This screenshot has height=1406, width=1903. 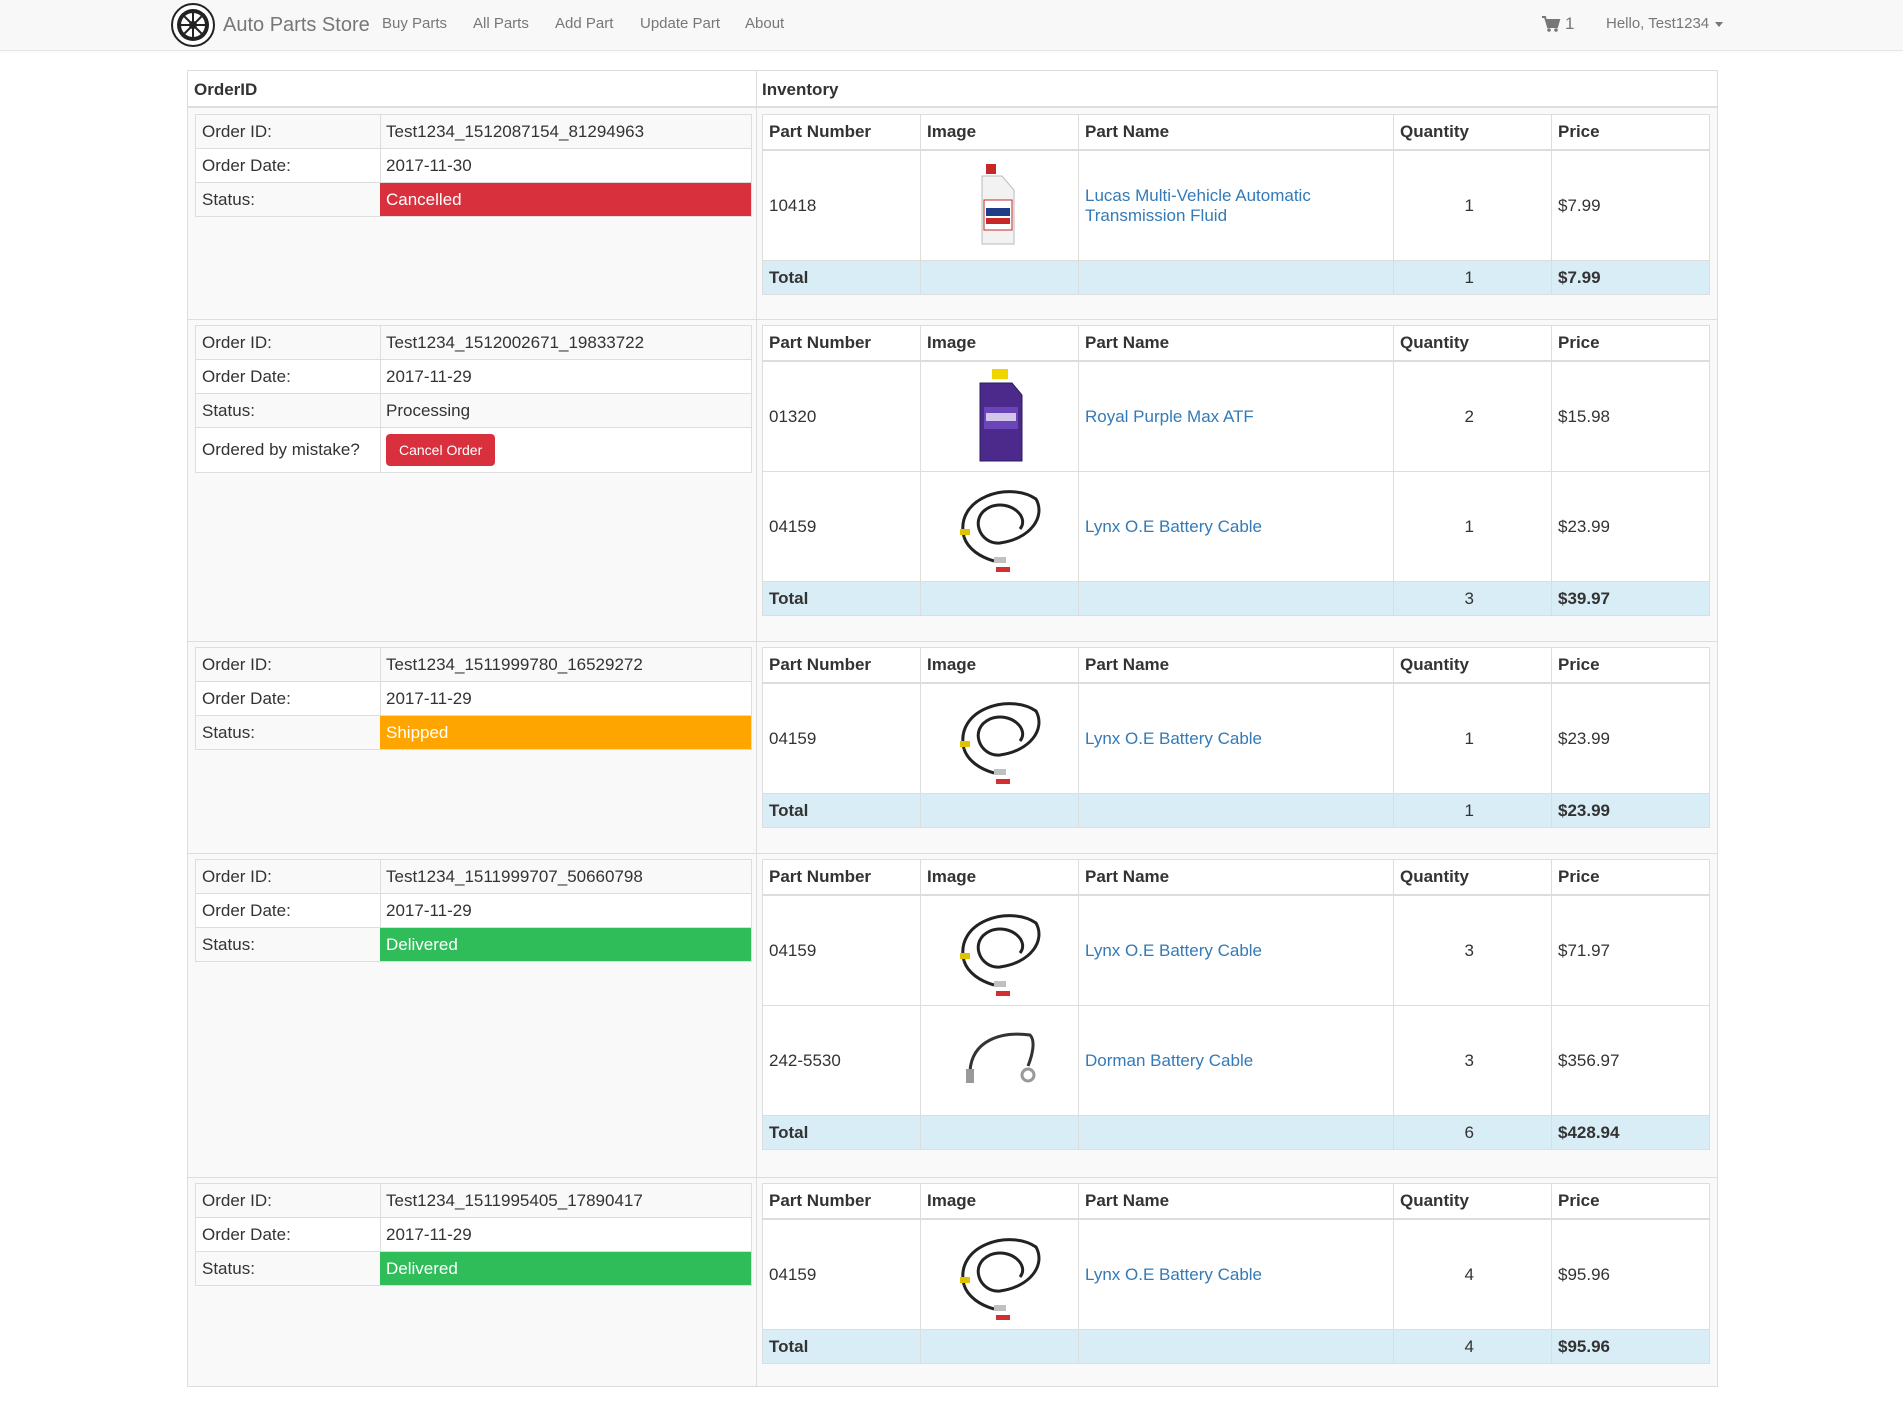 What do you see at coordinates (501, 23) in the screenshot?
I see `nav-all-parts: All Parts` at bounding box center [501, 23].